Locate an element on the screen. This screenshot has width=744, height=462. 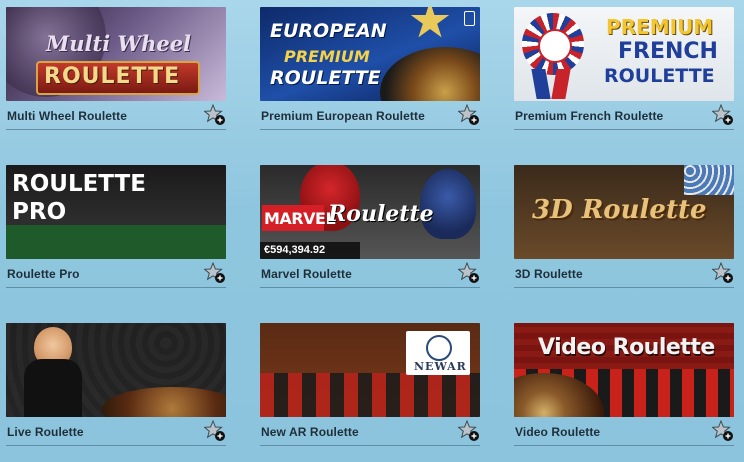
art-title-line-1: Video Roulette is located at coordinates (626, 347).